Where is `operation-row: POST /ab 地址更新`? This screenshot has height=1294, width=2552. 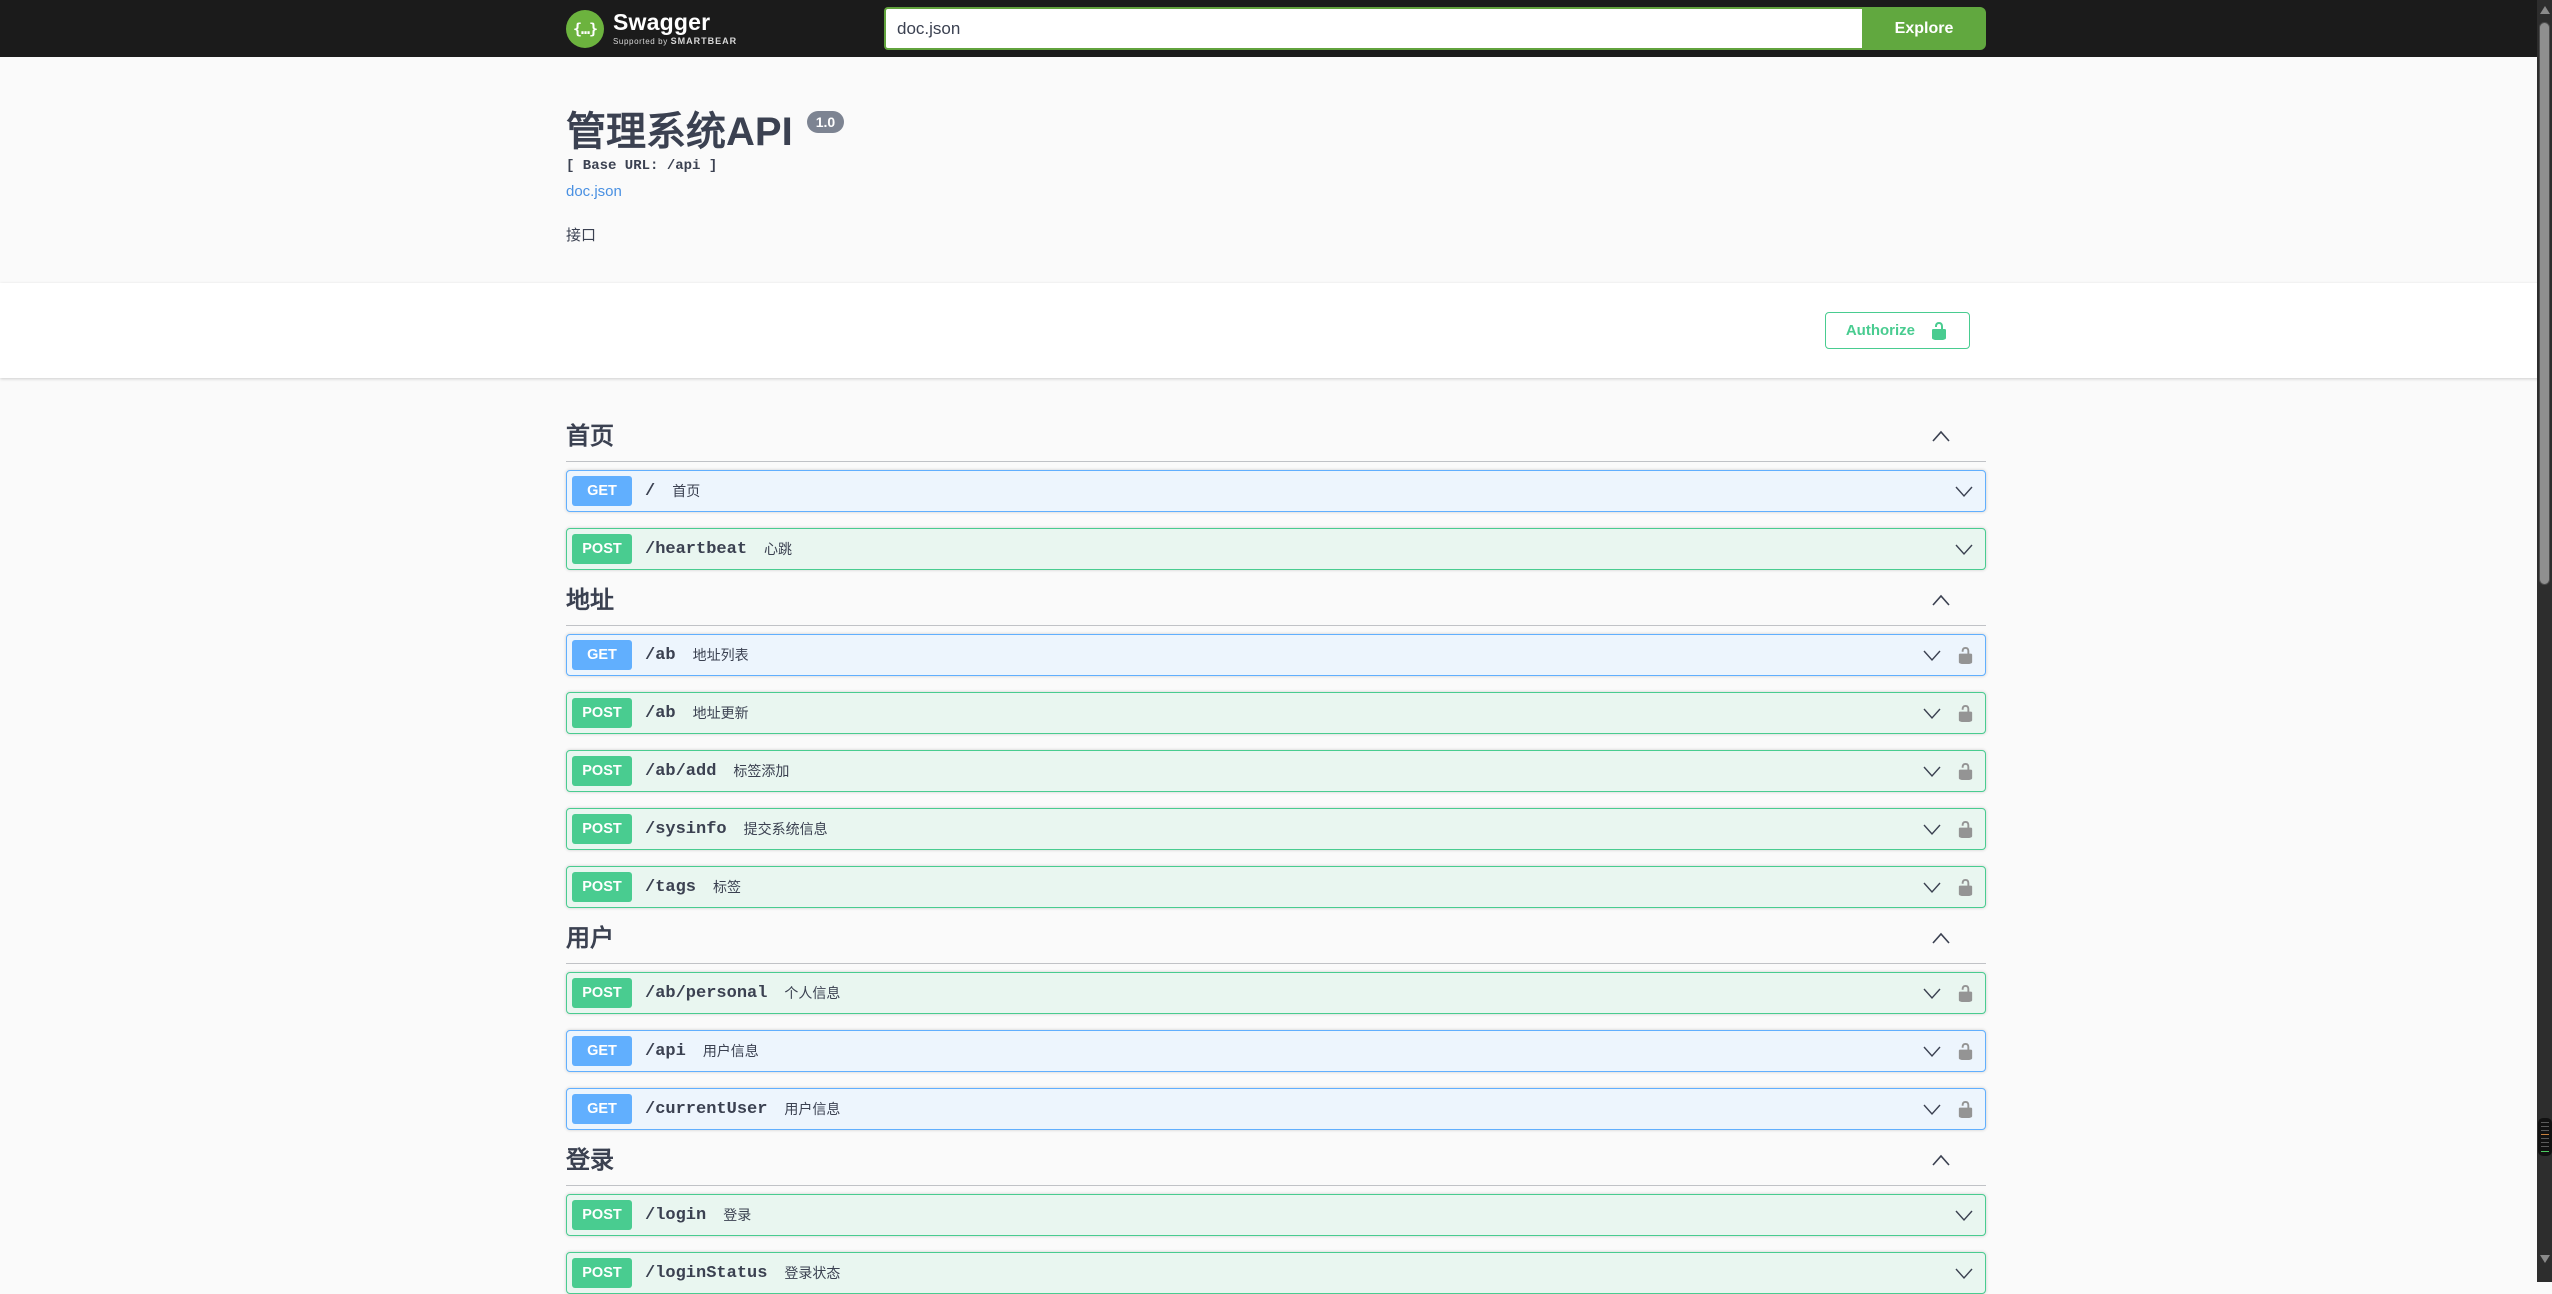
operation-row: POST /ab 地址更新 is located at coordinates (1276, 713).